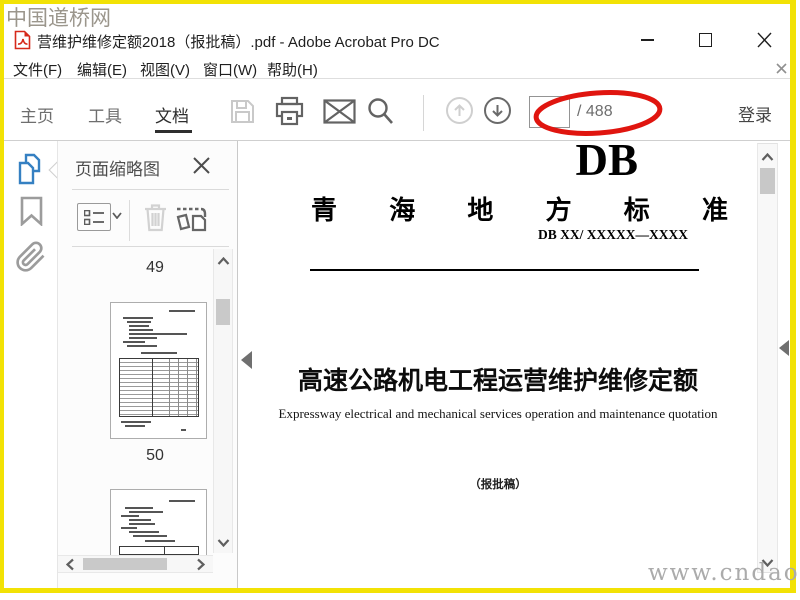  Describe the element at coordinates (339, 111) in the screenshot. I see `email-icon` at that location.